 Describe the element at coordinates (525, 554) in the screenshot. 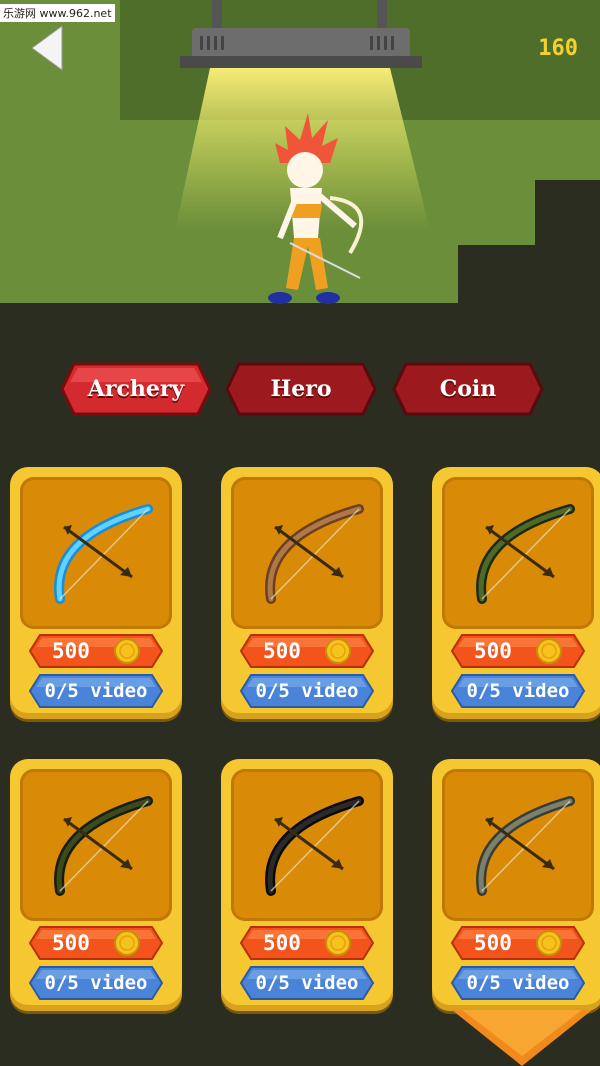

I see `jade-bow-icon` at that location.